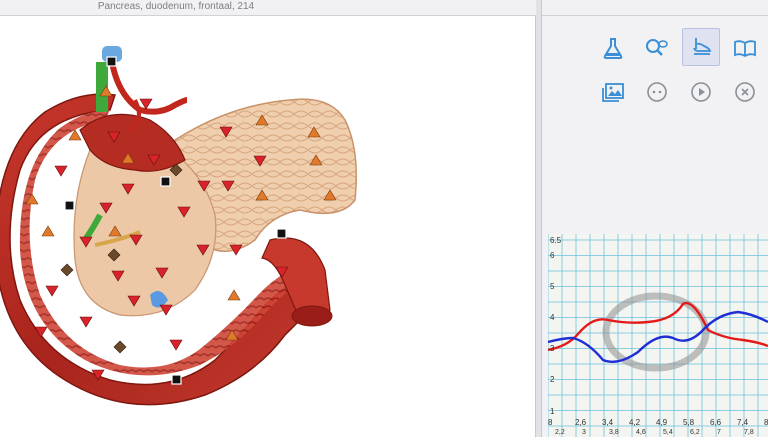 The width and height of the screenshot is (768, 437). What do you see at coordinates (668, 432) in the screenshot?
I see `graph-x-tick-sublabel: 5,4` at bounding box center [668, 432].